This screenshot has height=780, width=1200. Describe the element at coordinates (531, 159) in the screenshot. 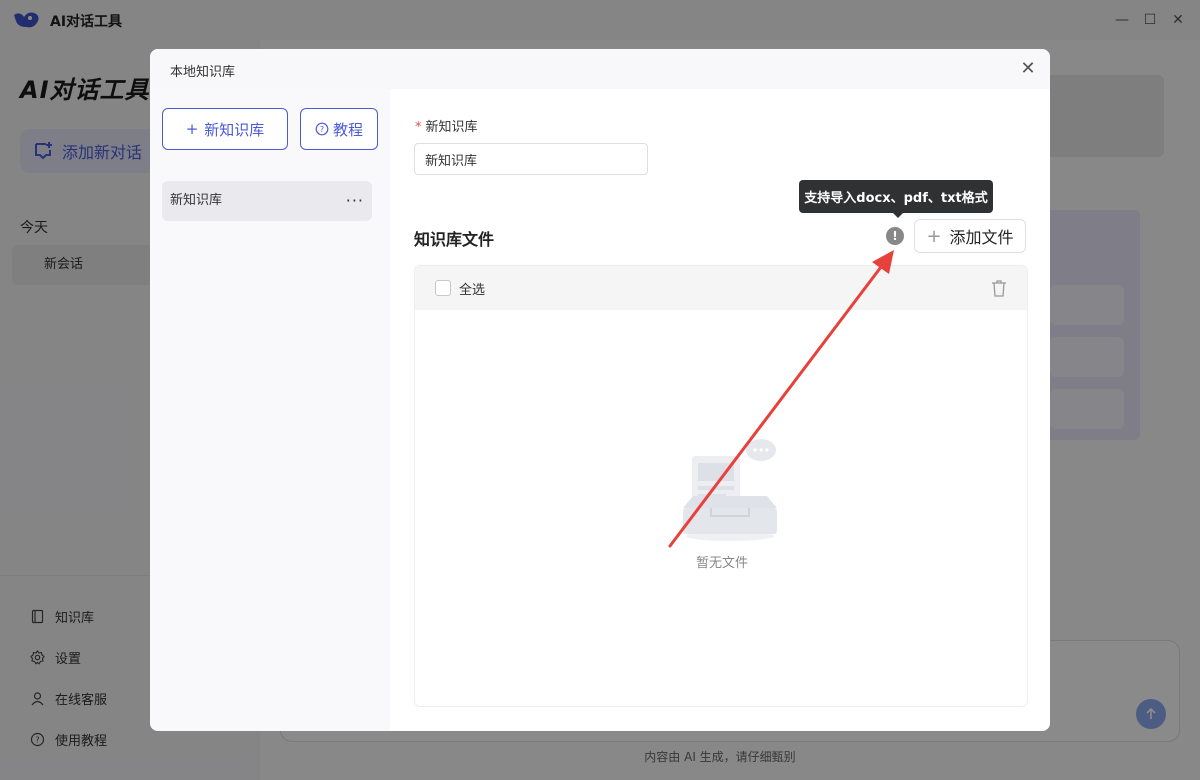

I see `kb-name-input` at that location.